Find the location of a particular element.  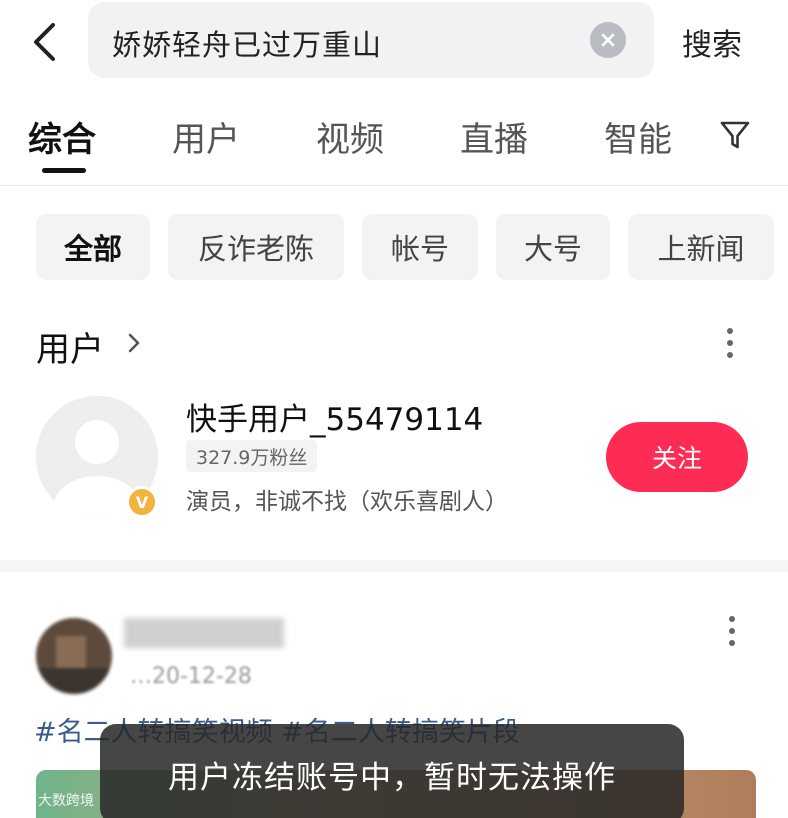

close-icon is located at coordinates (608, 40).